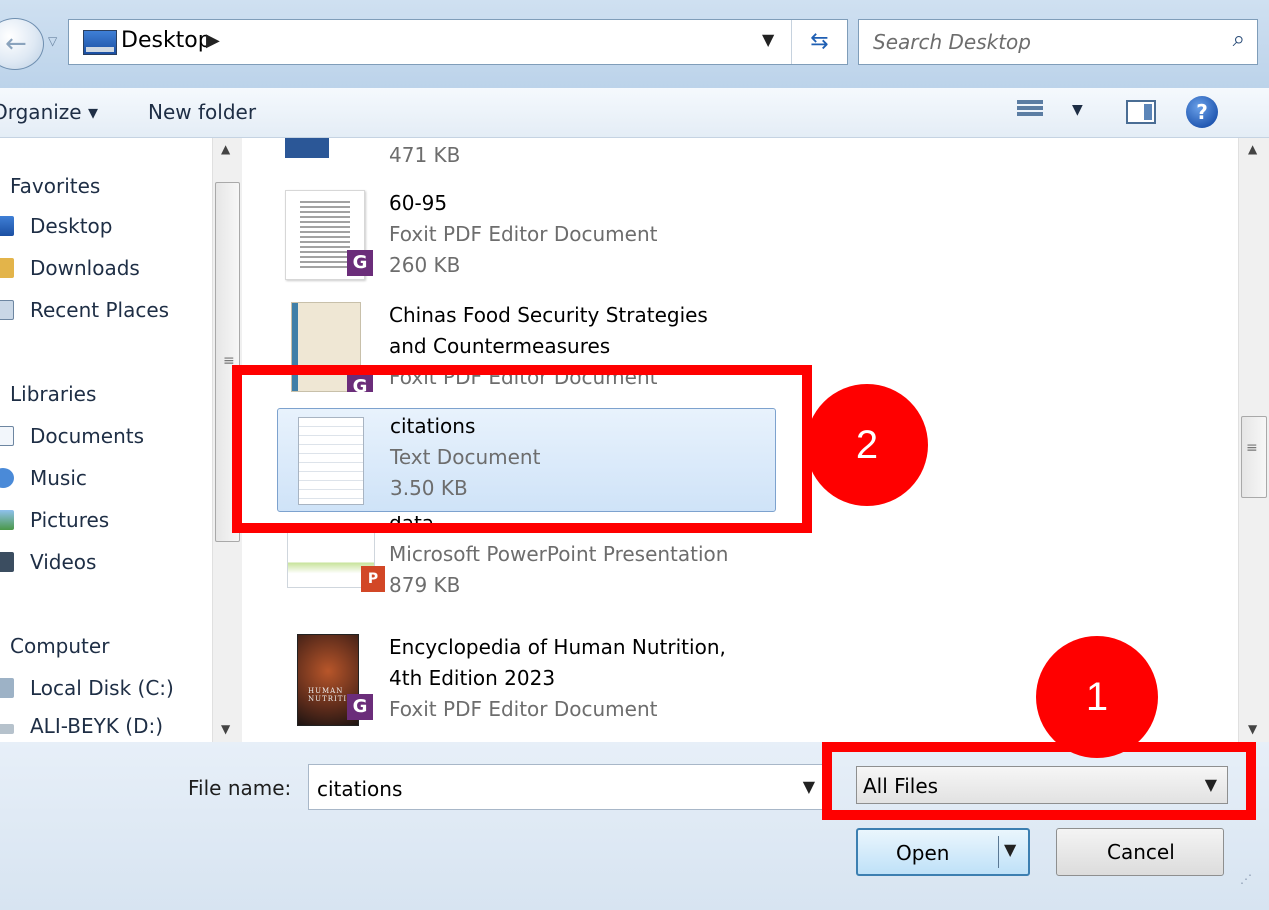 The image size is (1269, 910). Describe the element at coordinates (60, 646) in the screenshot. I see `nav-computer-label: Computer` at that location.